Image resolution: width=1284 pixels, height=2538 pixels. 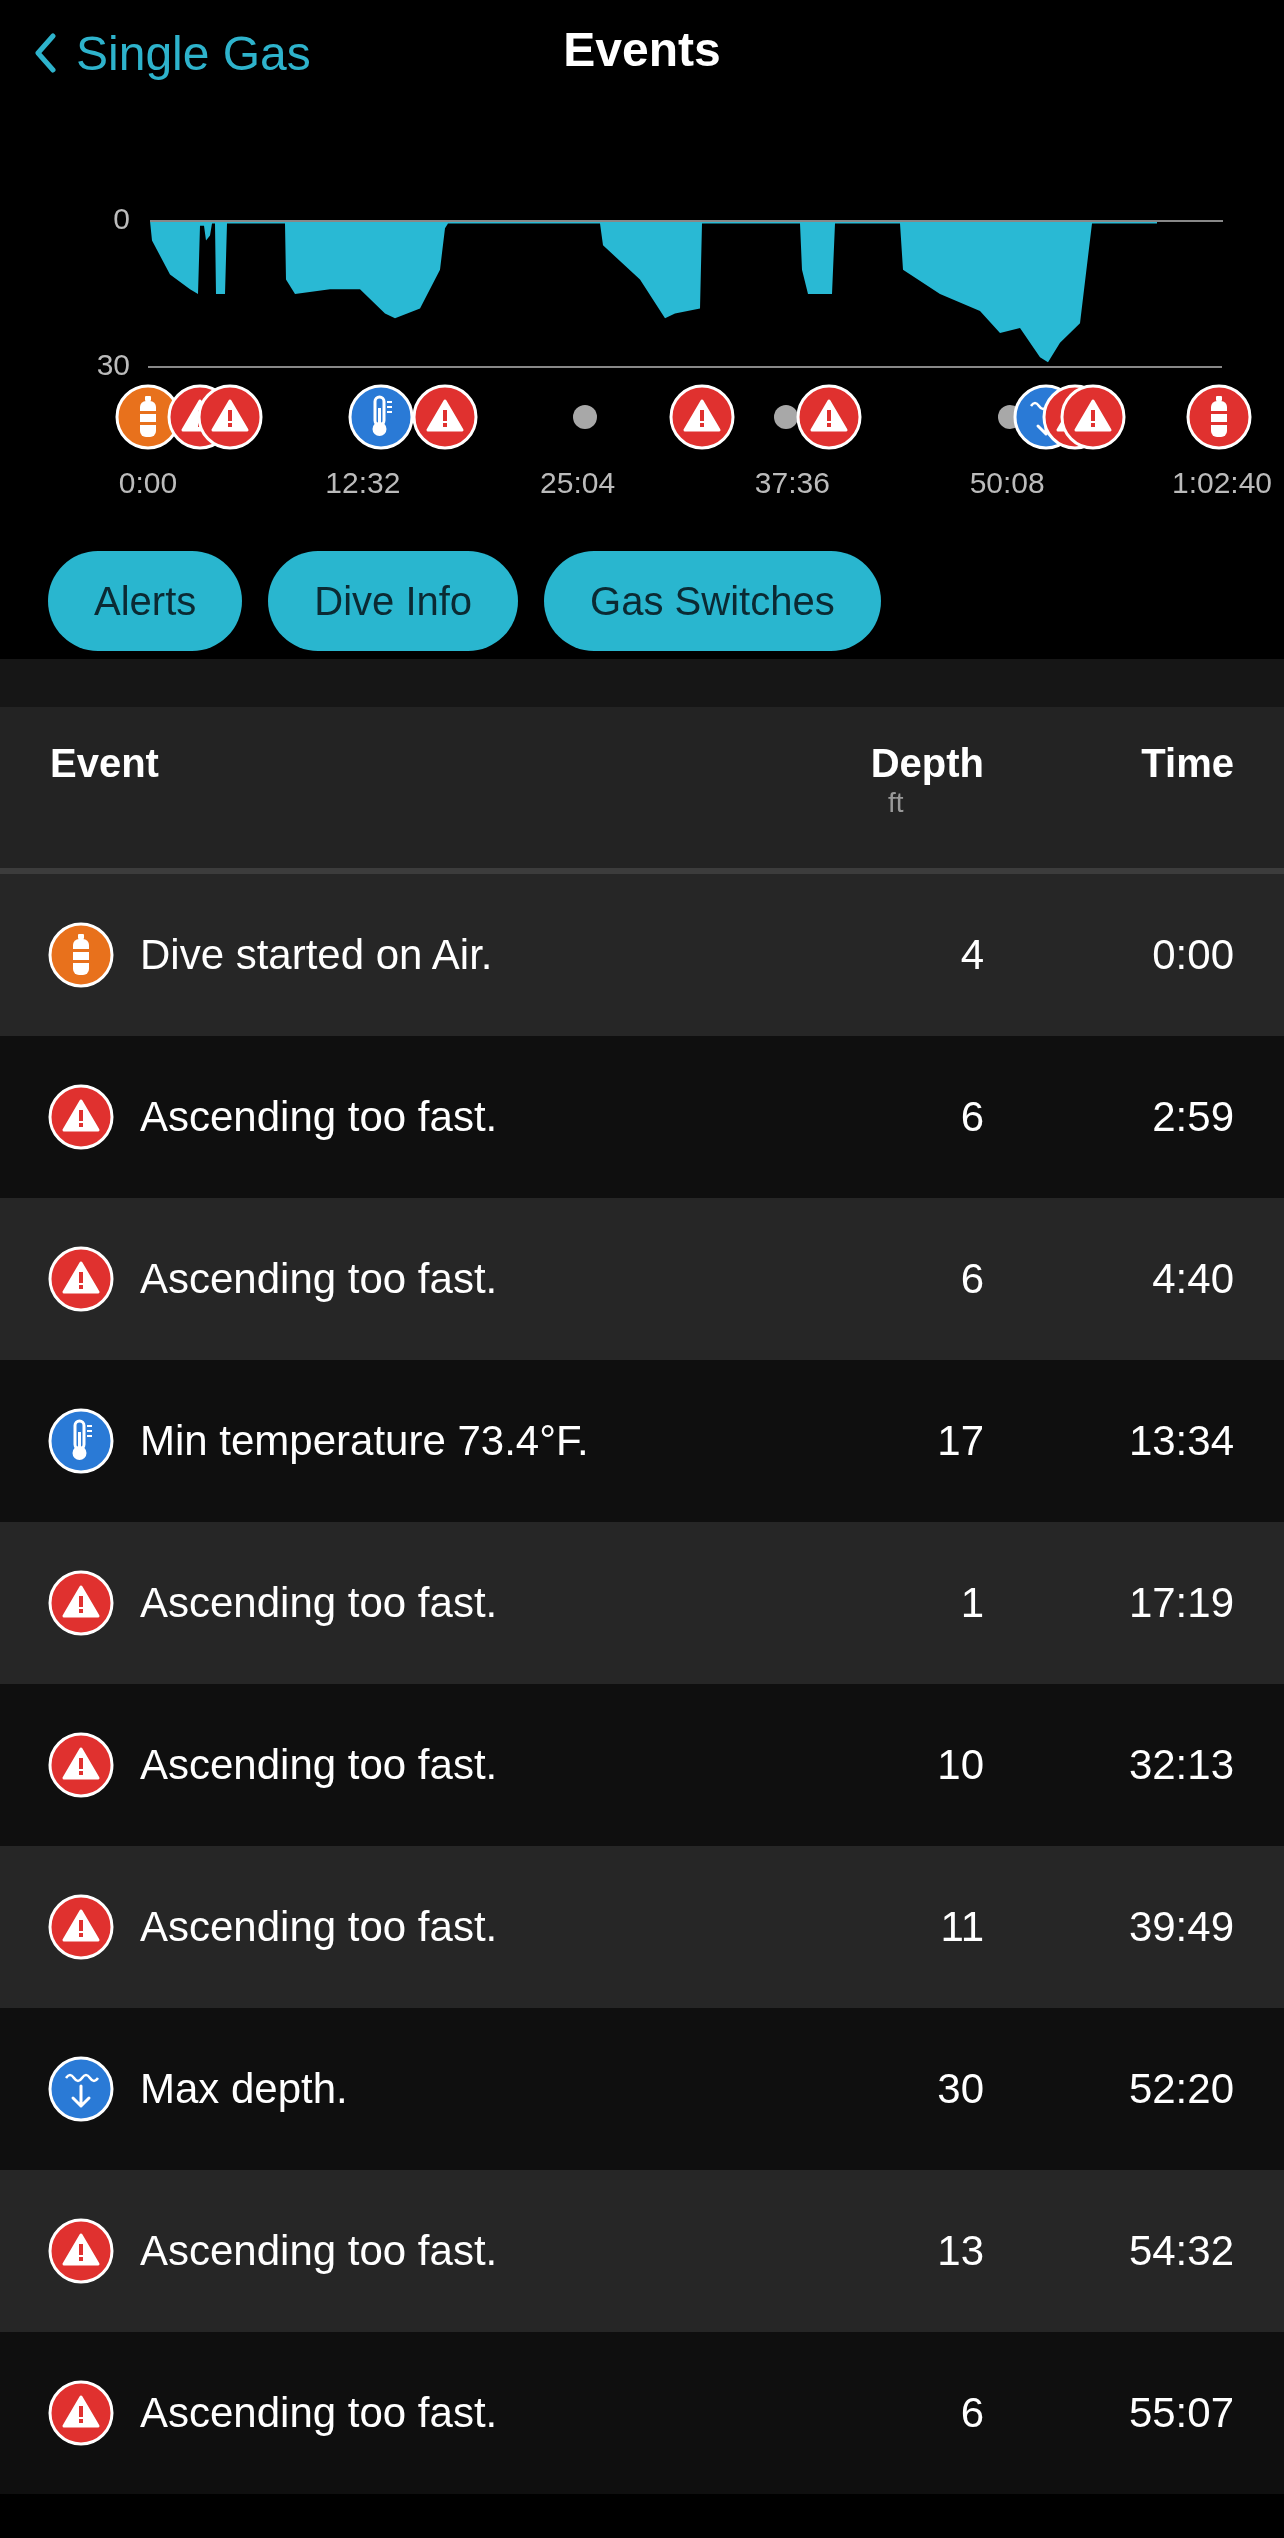 What do you see at coordinates (712, 601) in the screenshot?
I see `filter-button: Gas Switches` at bounding box center [712, 601].